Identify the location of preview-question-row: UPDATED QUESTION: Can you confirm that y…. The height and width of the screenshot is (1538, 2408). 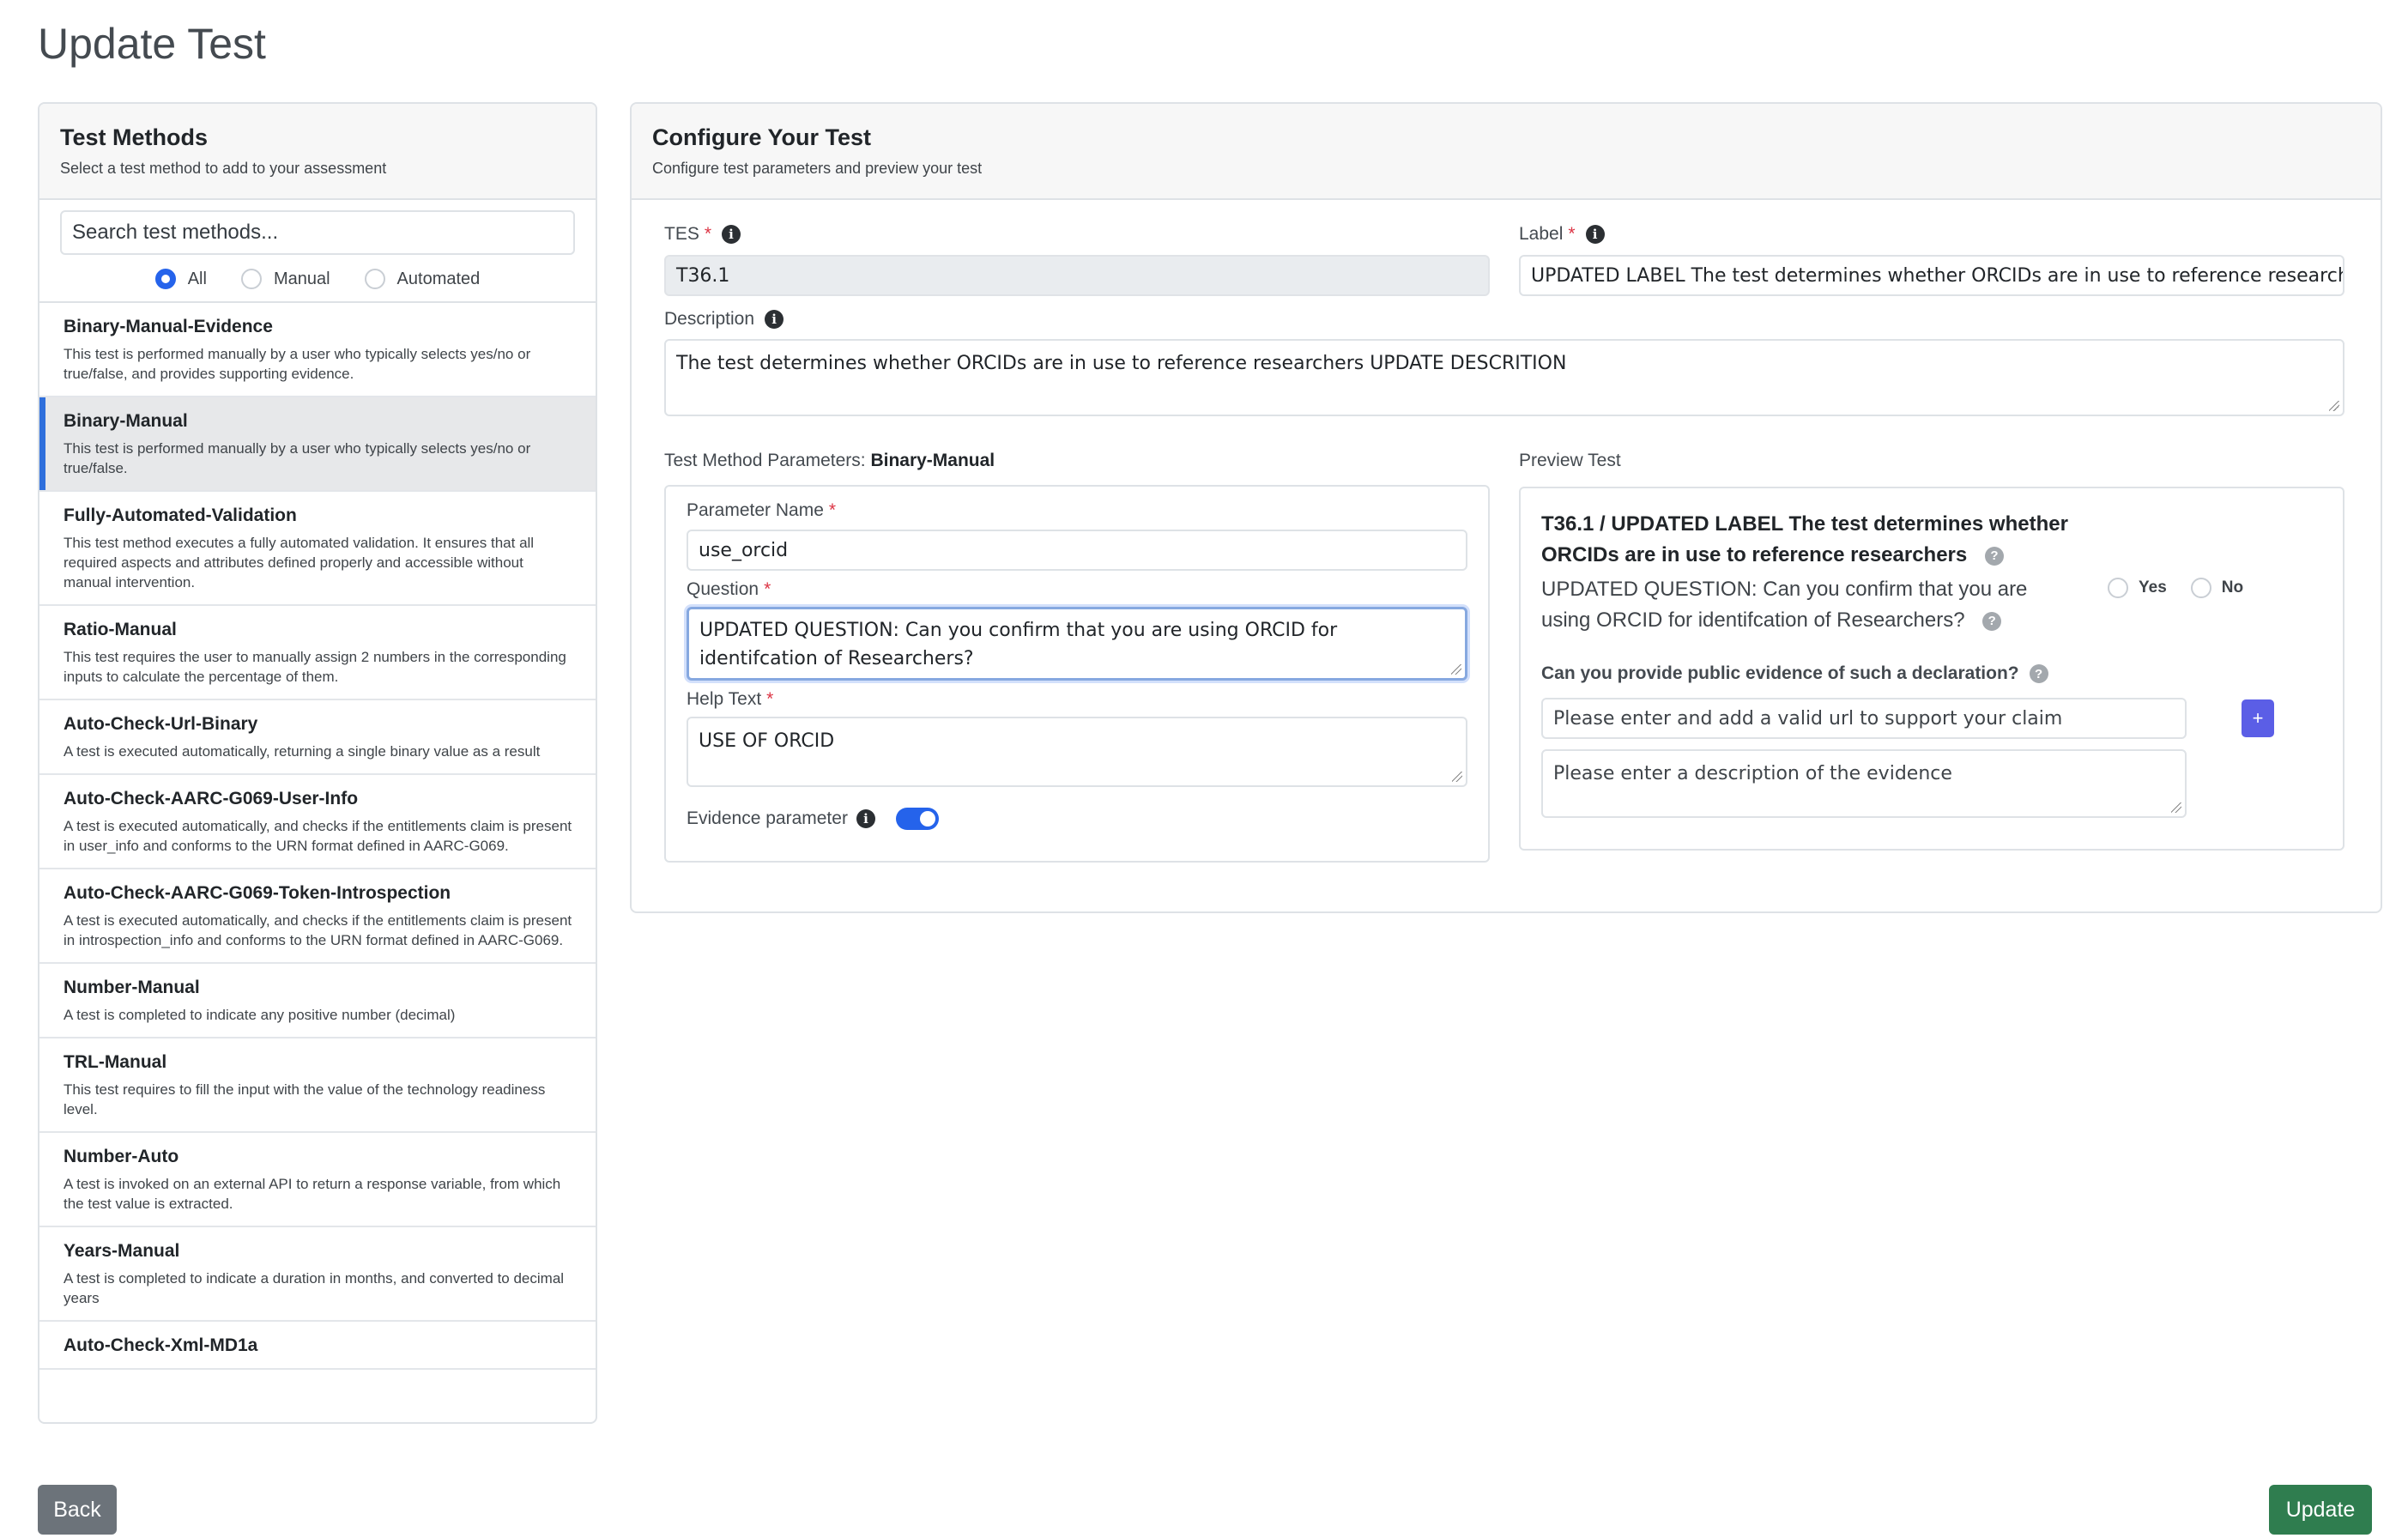
(1798, 605).